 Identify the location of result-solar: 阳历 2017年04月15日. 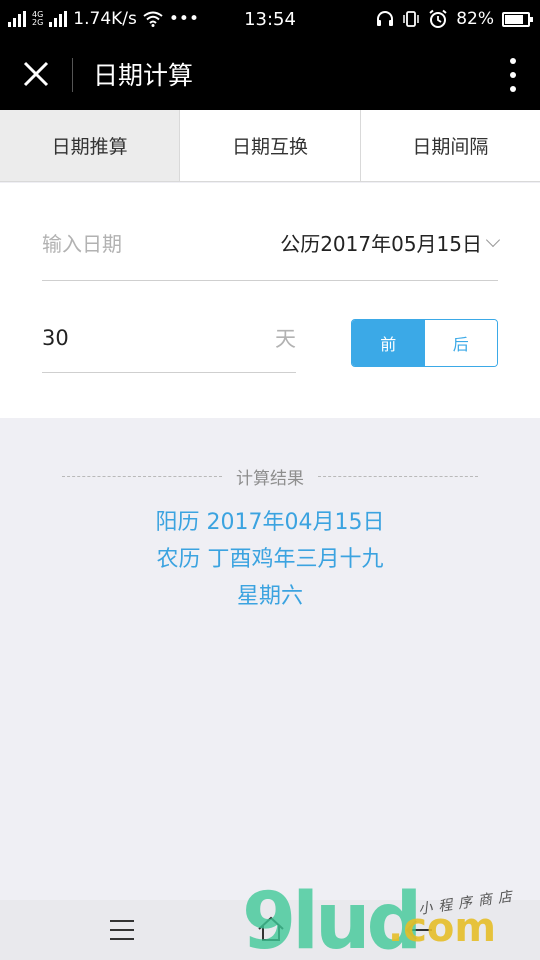
(270, 522).